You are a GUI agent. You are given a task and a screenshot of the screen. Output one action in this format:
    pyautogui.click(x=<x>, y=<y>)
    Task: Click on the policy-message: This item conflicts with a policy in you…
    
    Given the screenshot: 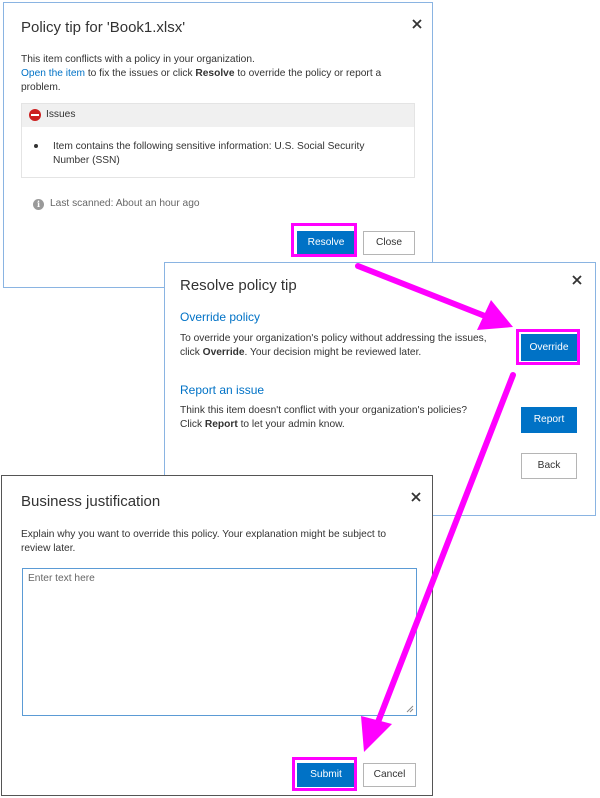 What is the action you would take?
    pyautogui.click(x=221, y=74)
    